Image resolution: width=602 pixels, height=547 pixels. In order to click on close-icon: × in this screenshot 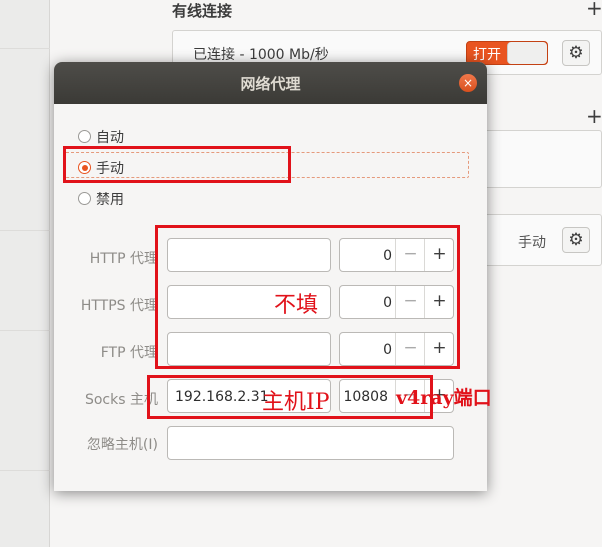, I will do `click(468, 83)`.